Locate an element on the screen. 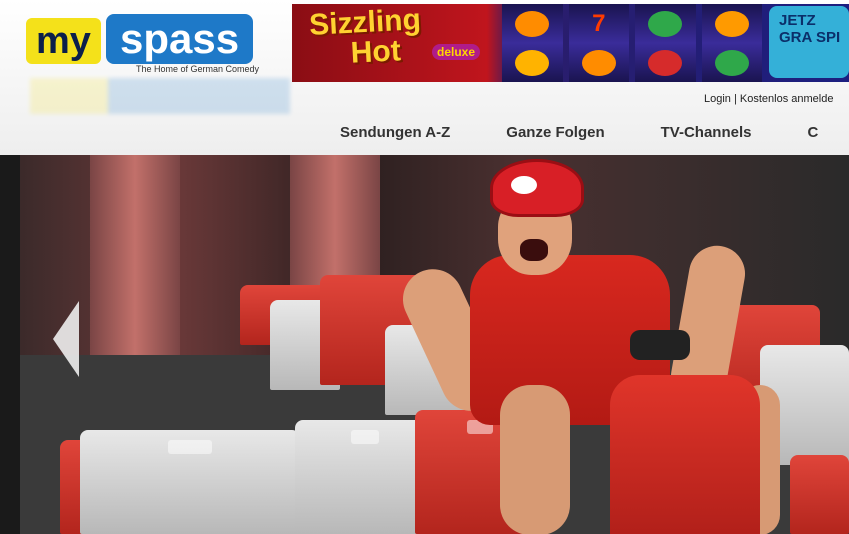 Image resolution: width=849 pixels, height=534 pixels. nav-sendungen-a-z: Sendungen A-Z is located at coordinates (395, 132).